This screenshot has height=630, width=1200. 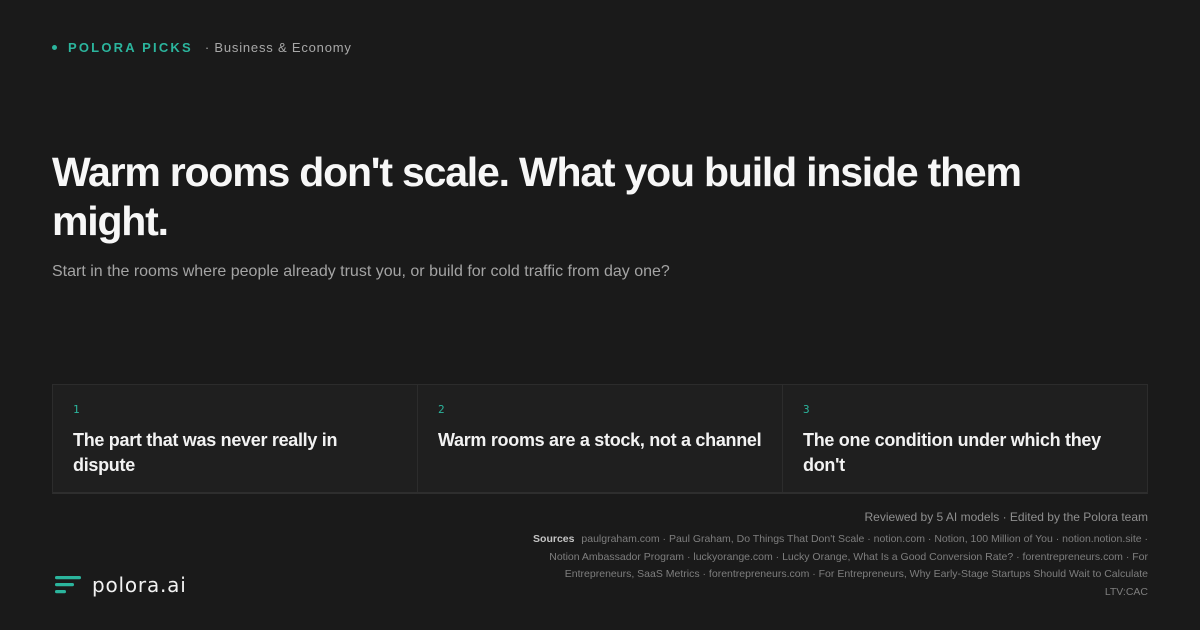 What do you see at coordinates (952, 452) in the screenshot?
I see `key-point-title: The one condition under which they don't` at bounding box center [952, 452].